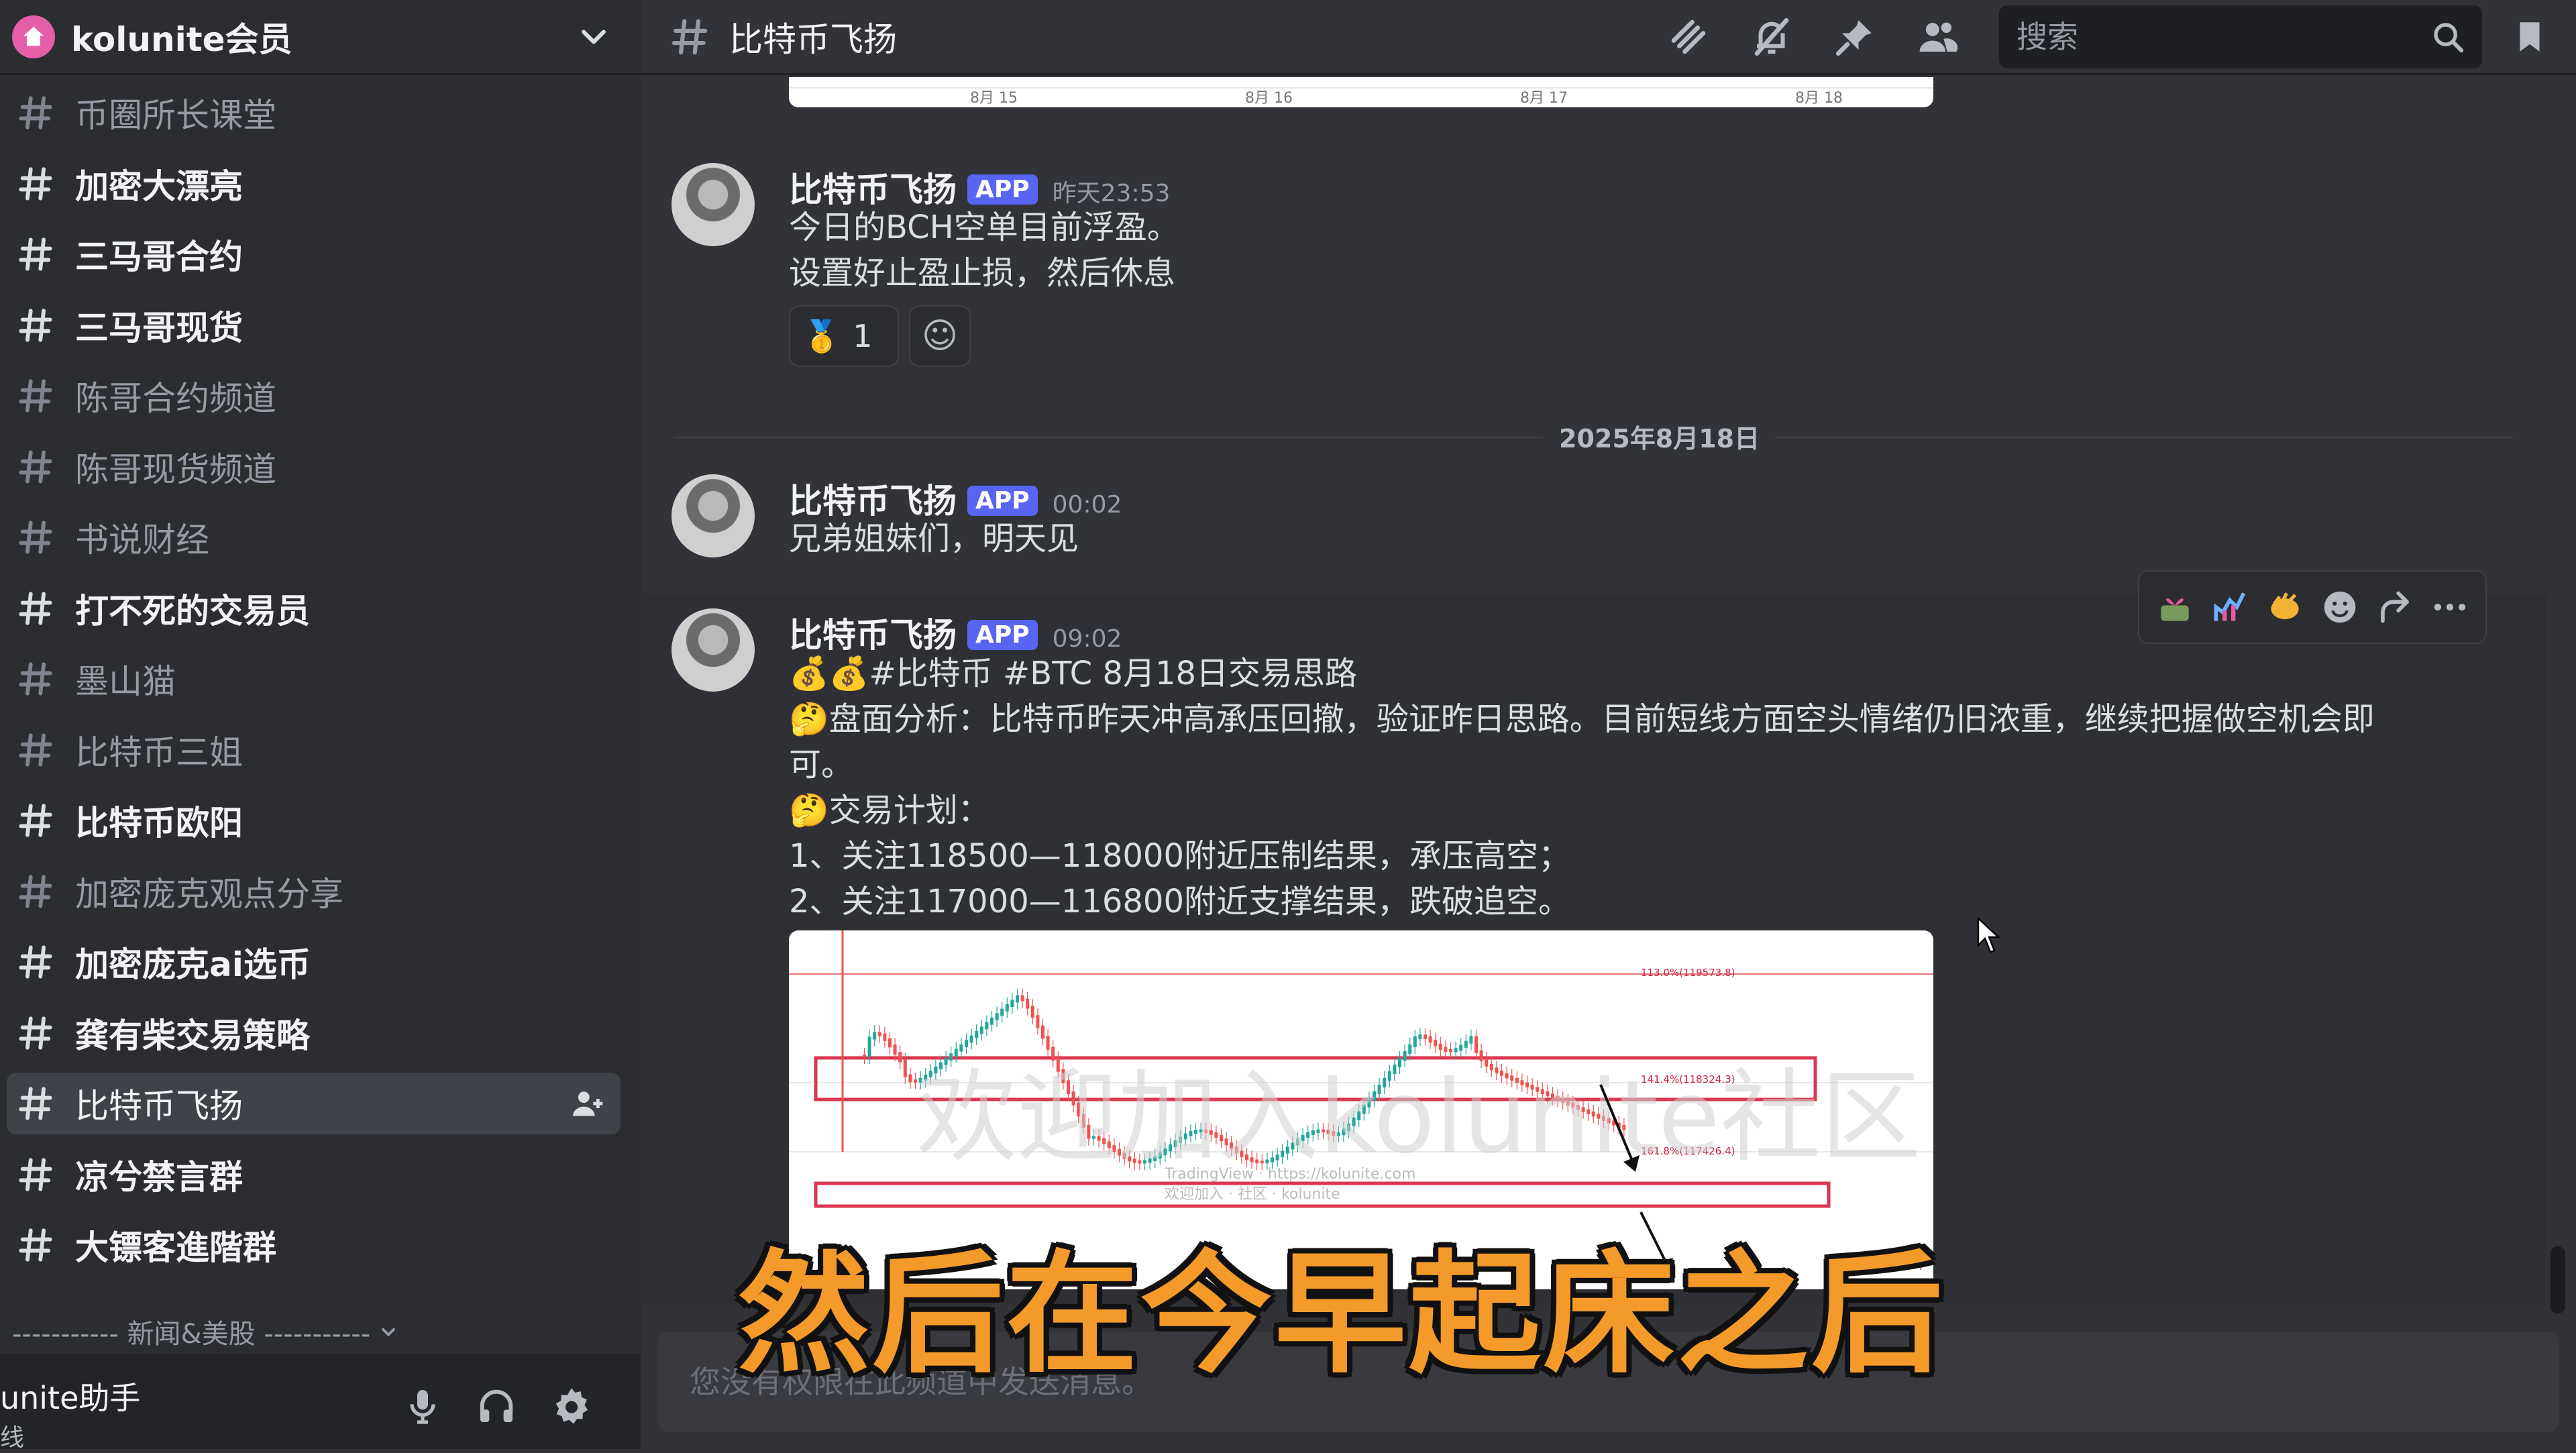 The width and height of the screenshot is (2576, 1453). I want to click on sidebar-channel: 比特币三姐, so click(310, 750).